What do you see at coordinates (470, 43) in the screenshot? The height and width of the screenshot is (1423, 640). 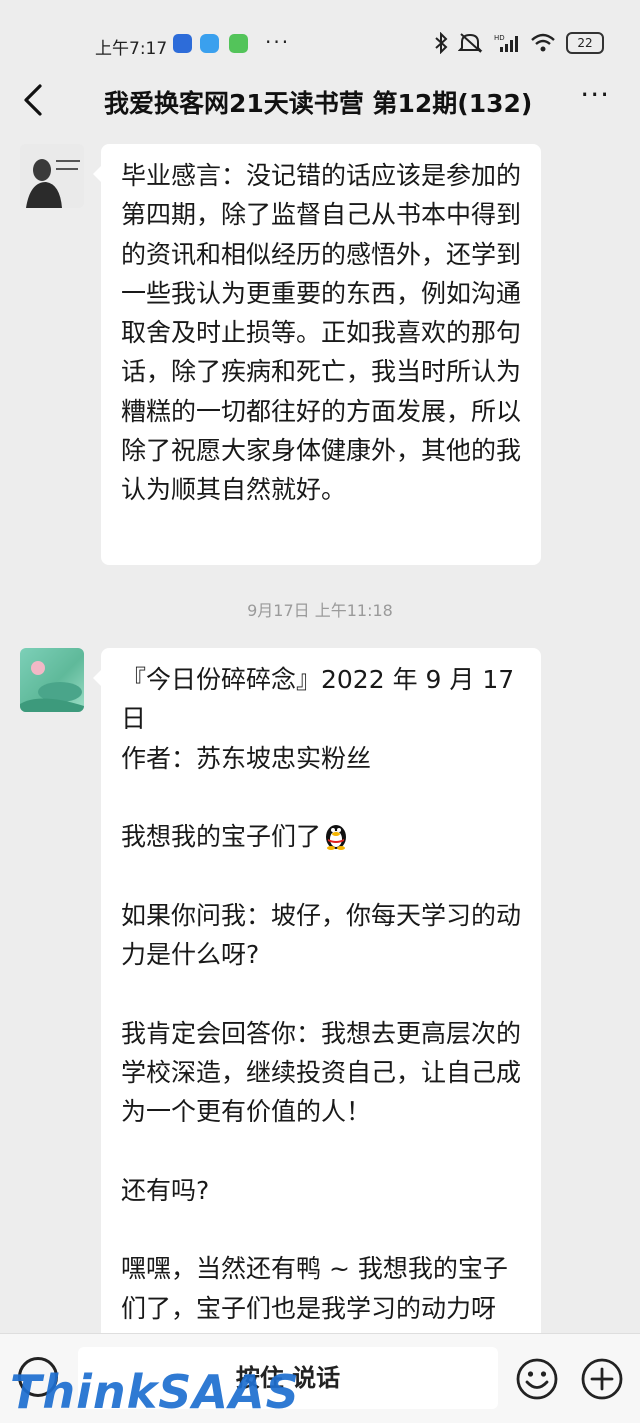 I see `mute-icon` at bounding box center [470, 43].